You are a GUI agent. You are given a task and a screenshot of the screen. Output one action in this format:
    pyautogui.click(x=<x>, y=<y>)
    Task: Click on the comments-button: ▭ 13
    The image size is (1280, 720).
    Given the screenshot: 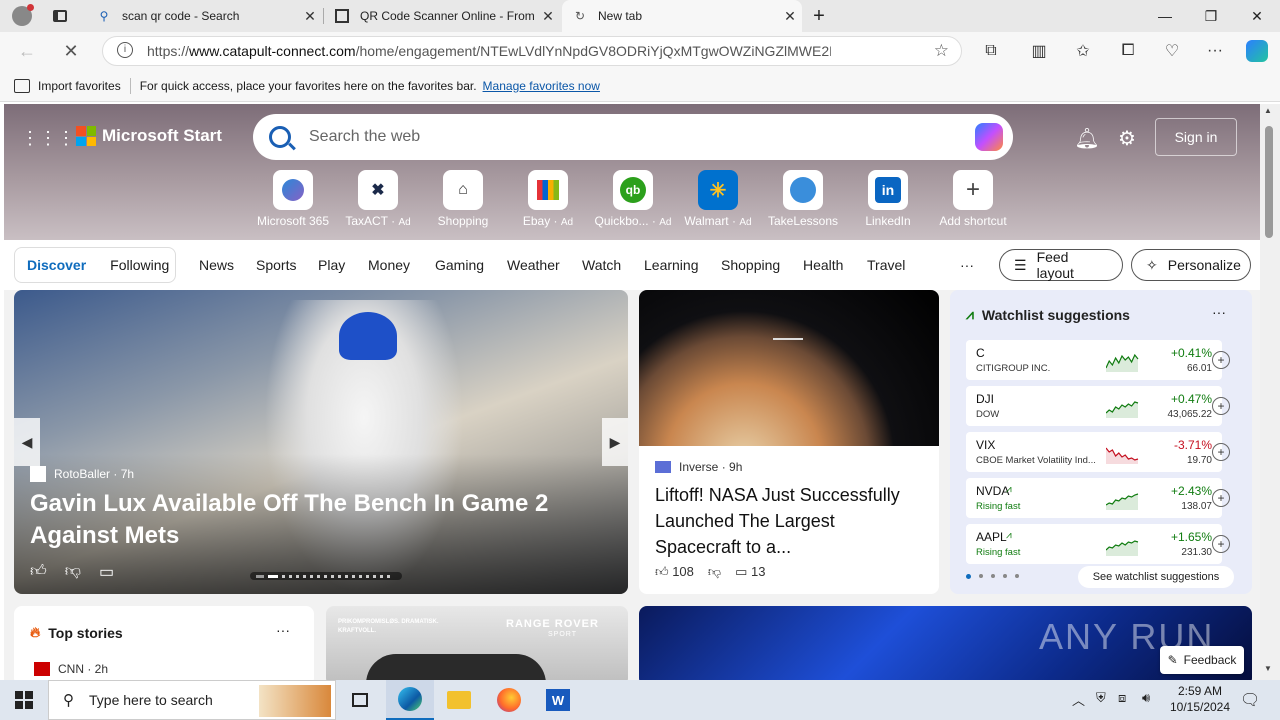 What is the action you would take?
    pyautogui.click(x=750, y=572)
    